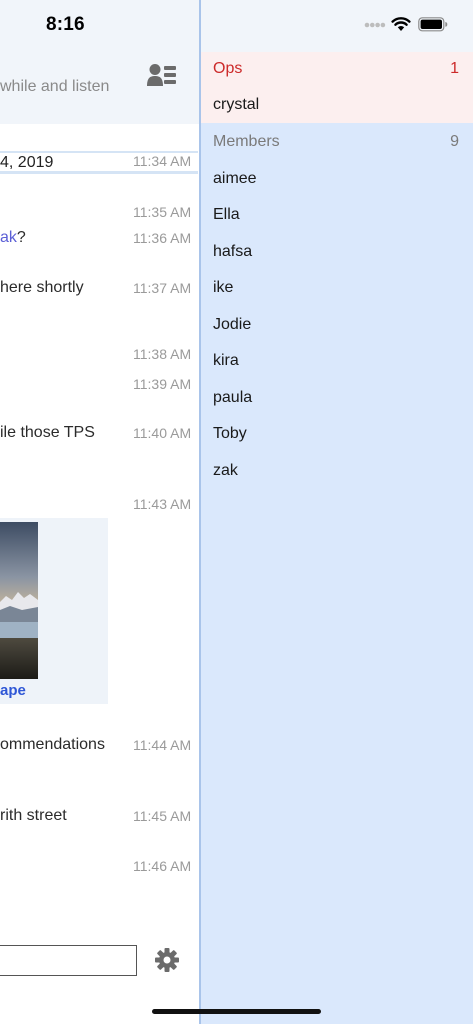 This screenshot has height=1024, width=473. I want to click on member-item: kira, so click(337, 362).